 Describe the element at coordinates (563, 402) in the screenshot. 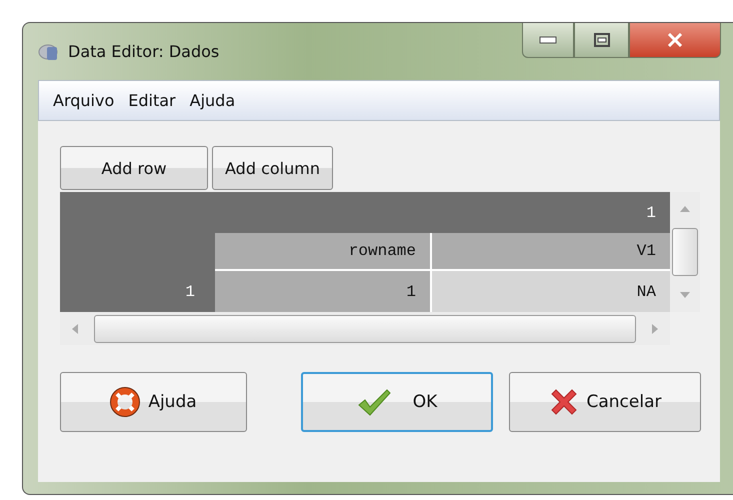

I see `cross-icon` at that location.